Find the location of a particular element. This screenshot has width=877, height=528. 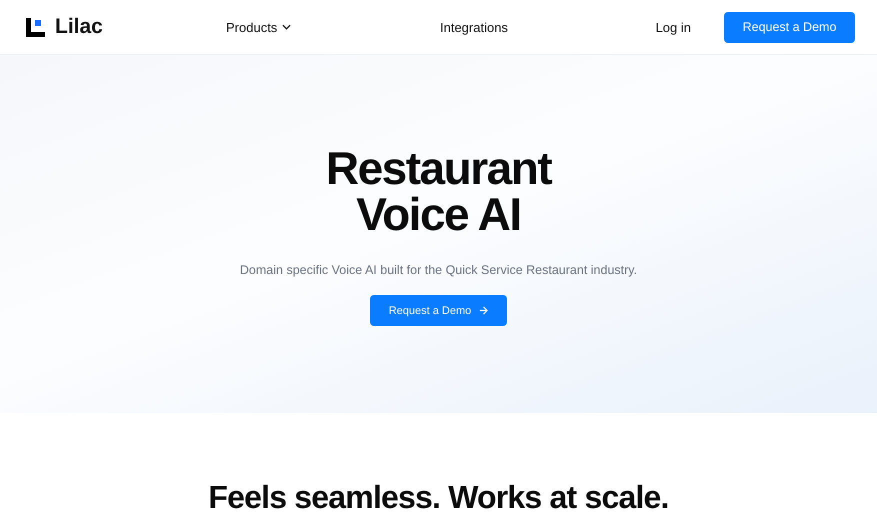

hero-title: Restaurant Voice AI is located at coordinates (439, 191).